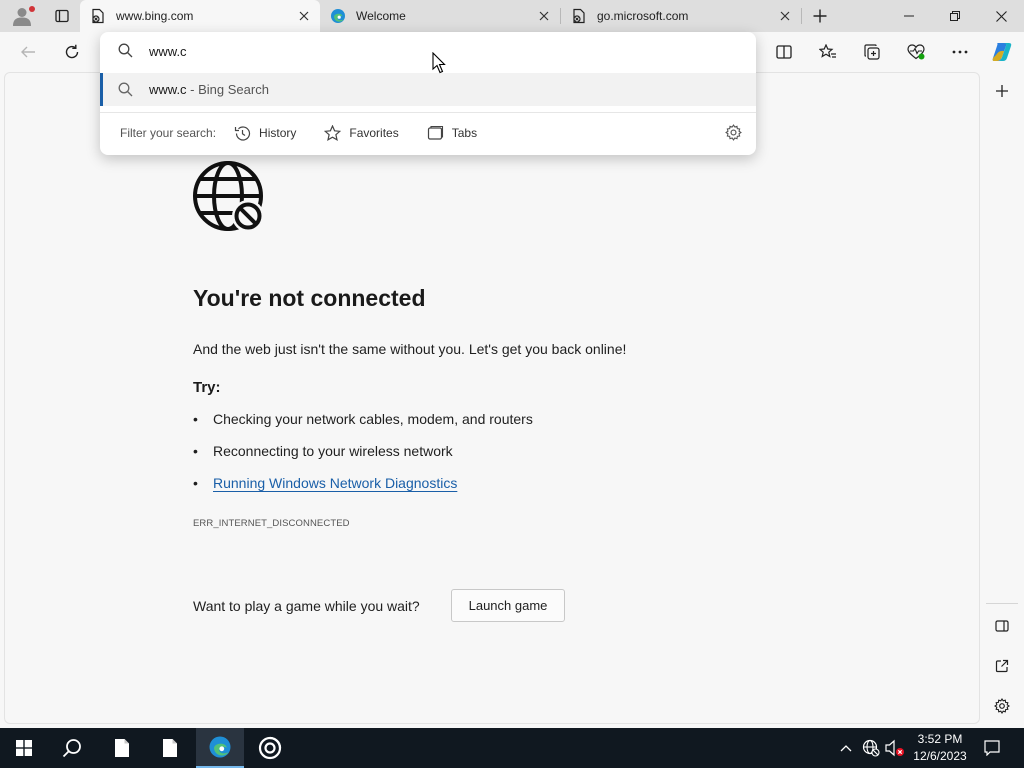  Describe the element at coordinates (992, 748) in the screenshot. I see `notifications-button` at that location.